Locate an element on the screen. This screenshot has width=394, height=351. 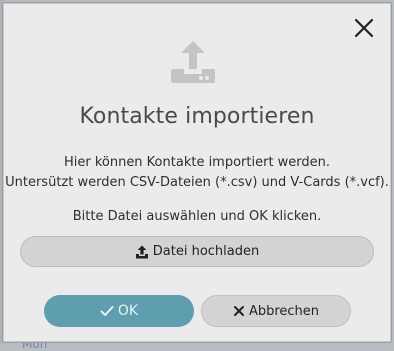
cancel-button: Abbrechen is located at coordinates (276, 311).